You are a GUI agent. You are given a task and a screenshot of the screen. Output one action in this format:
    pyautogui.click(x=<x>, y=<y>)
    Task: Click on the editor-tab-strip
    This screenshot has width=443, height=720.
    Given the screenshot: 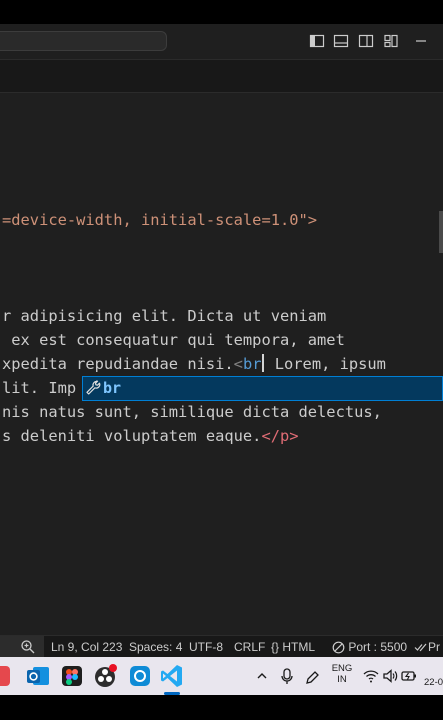 What is the action you would take?
    pyautogui.click(x=221, y=76)
    